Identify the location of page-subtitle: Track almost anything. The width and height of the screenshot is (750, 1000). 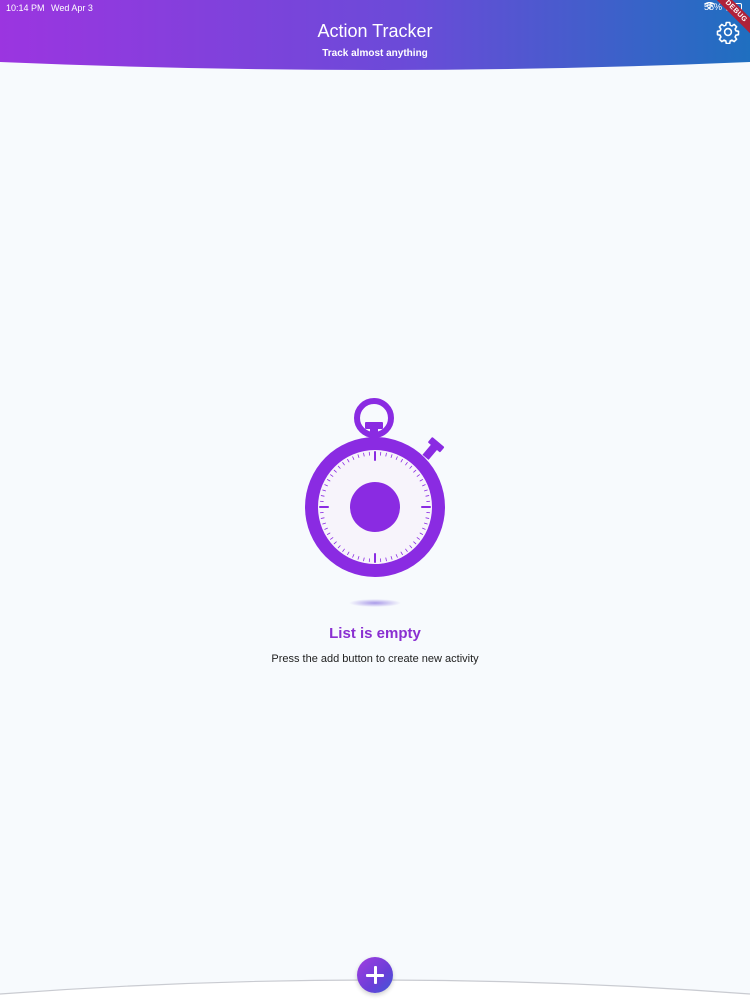
(375, 53).